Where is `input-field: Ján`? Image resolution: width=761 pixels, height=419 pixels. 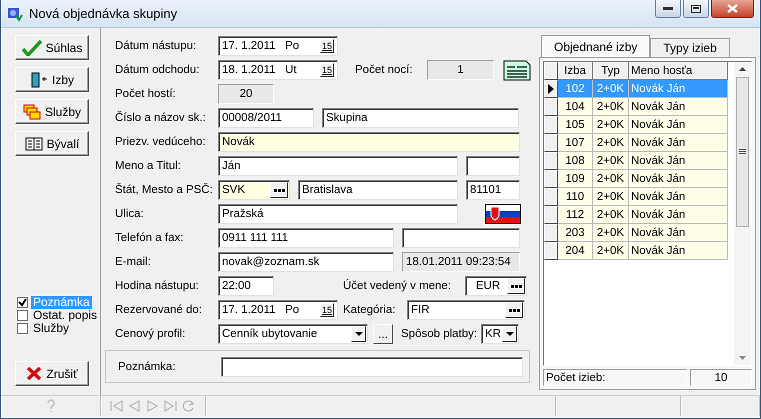 input-field: Ján is located at coordinates (338, 166).